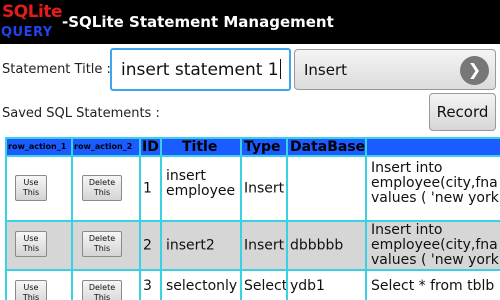 The image size is (500, 300). I want to click on logo-sqlite-text: SQLite, so click(32, 12).